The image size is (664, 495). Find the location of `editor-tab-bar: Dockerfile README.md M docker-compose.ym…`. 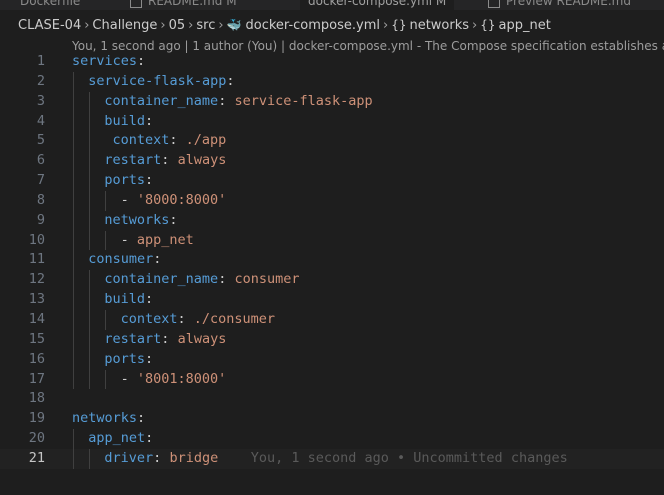

editor-tab-bar: Dockerfile README.md M docker-compose.ym… is located at coordinates (332, 5).